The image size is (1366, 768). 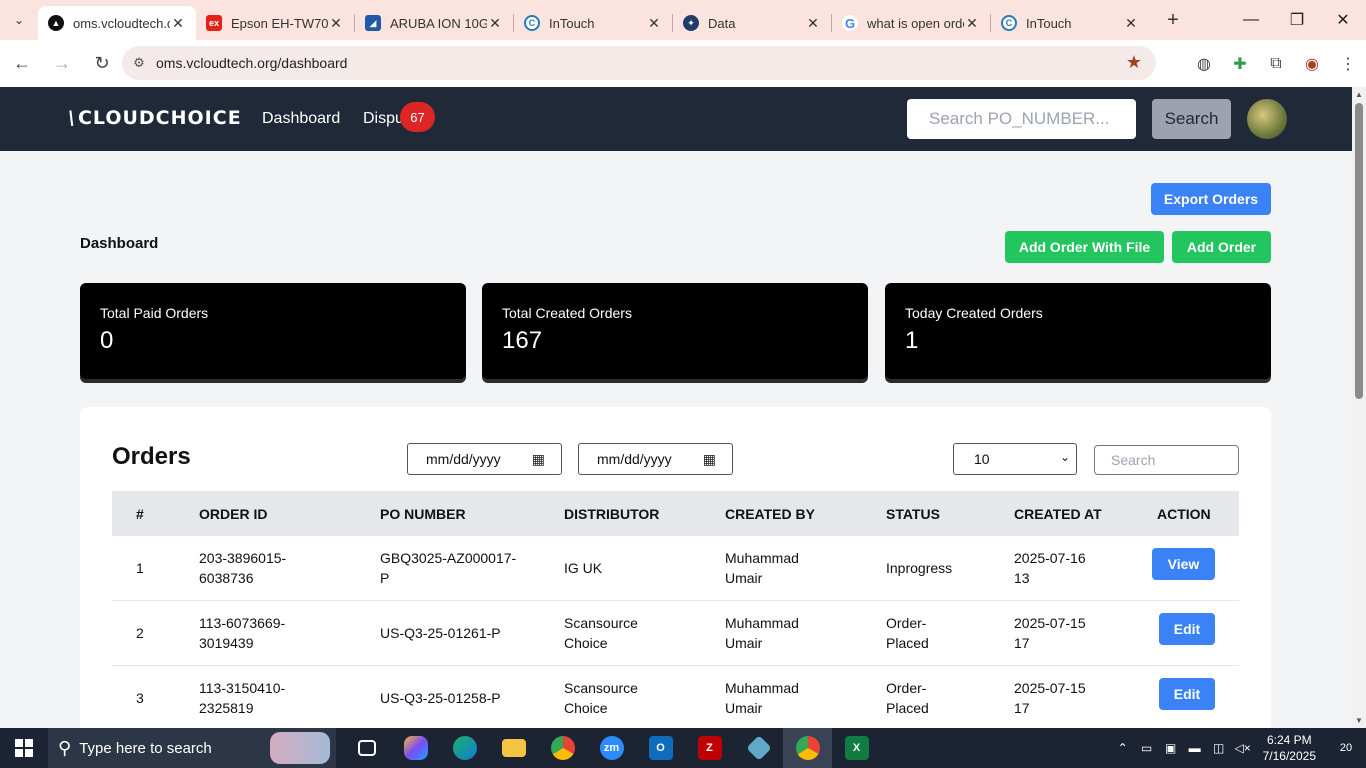 What do you see at coordinates (140, 633) in the screenshot?
I see `row-number: 2` at bounding box center [140, 633].